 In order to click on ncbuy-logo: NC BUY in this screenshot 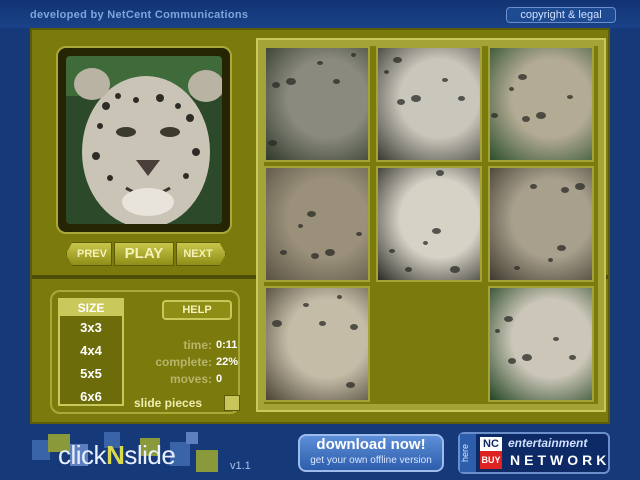, I will do `click(491, 453)`.